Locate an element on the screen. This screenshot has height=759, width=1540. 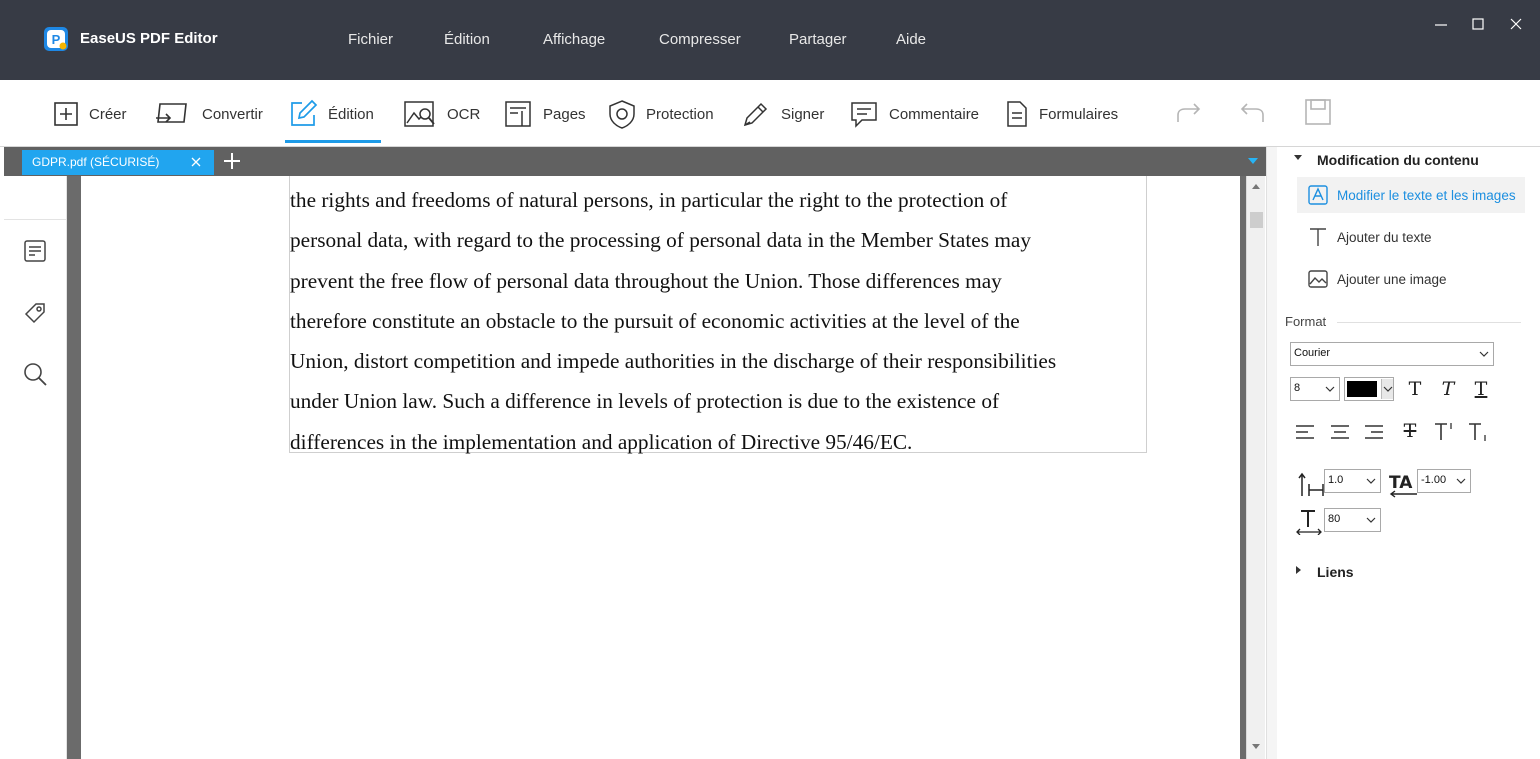
new-tab-button is located at coordinates (232, 163).